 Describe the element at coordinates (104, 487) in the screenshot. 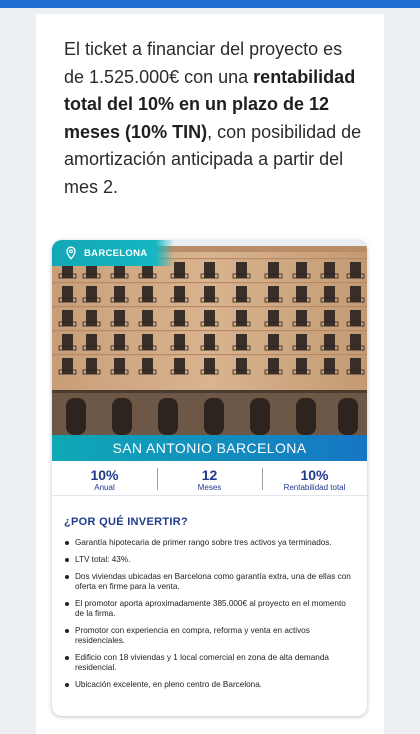

I see `stat-label: Anual` at that location.